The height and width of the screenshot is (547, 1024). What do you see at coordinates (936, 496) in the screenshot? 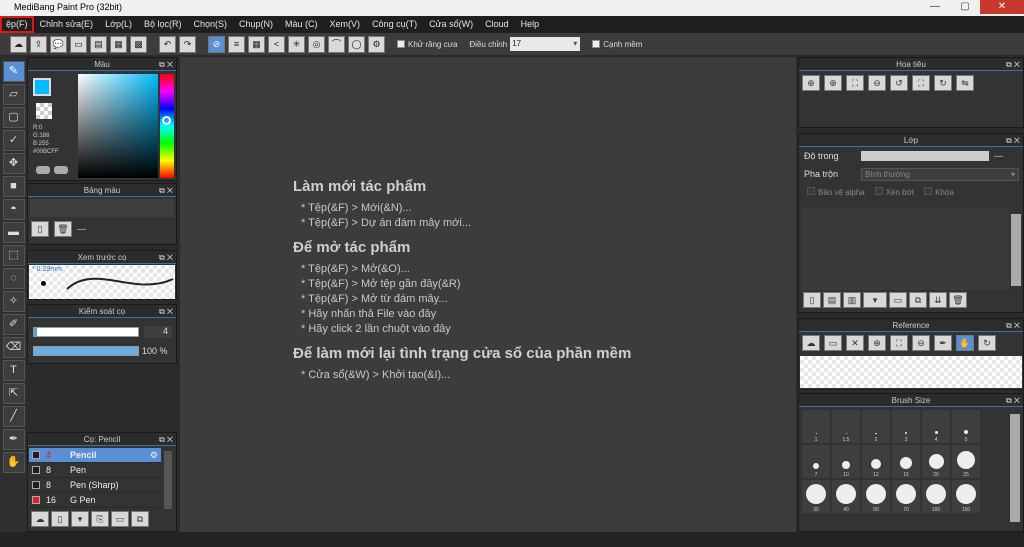
I see `brush-size-cell: 100` at bounding box center [936, 496].